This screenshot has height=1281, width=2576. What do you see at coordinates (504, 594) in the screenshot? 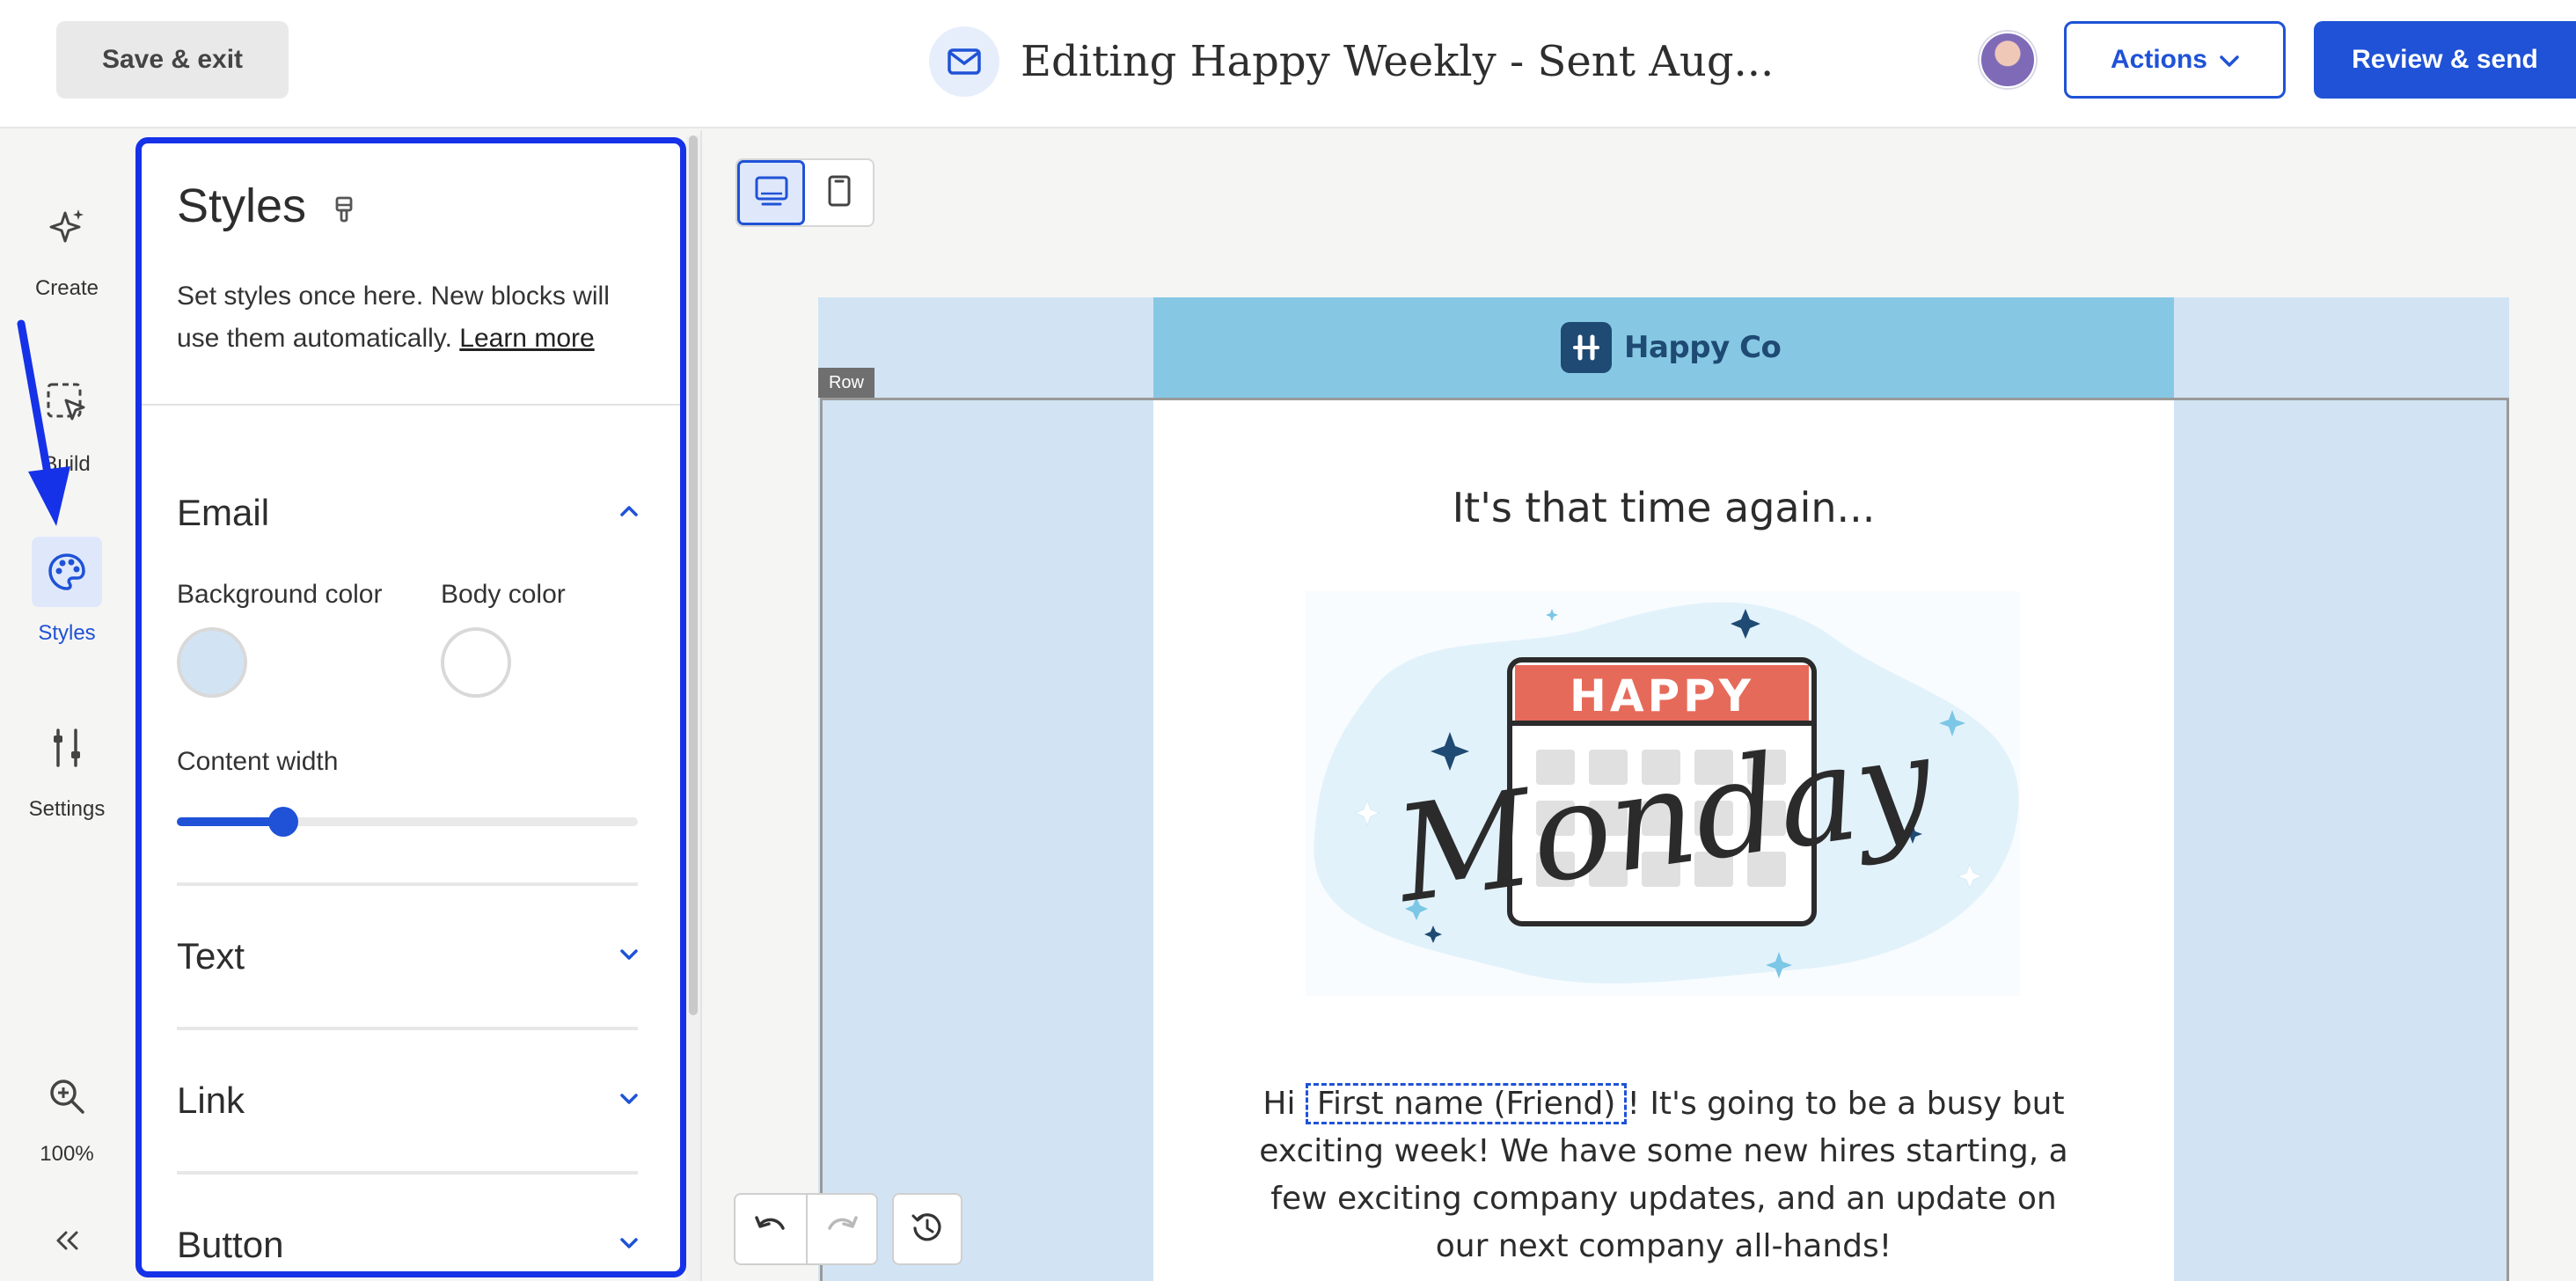
I see `body-color-label: Body color` at bounding box center [504, 594].